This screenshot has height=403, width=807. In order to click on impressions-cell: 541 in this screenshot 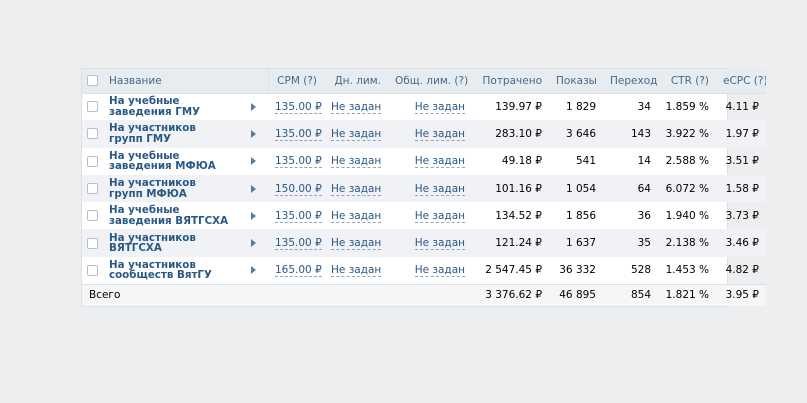, I will do `click(585, 161)`.